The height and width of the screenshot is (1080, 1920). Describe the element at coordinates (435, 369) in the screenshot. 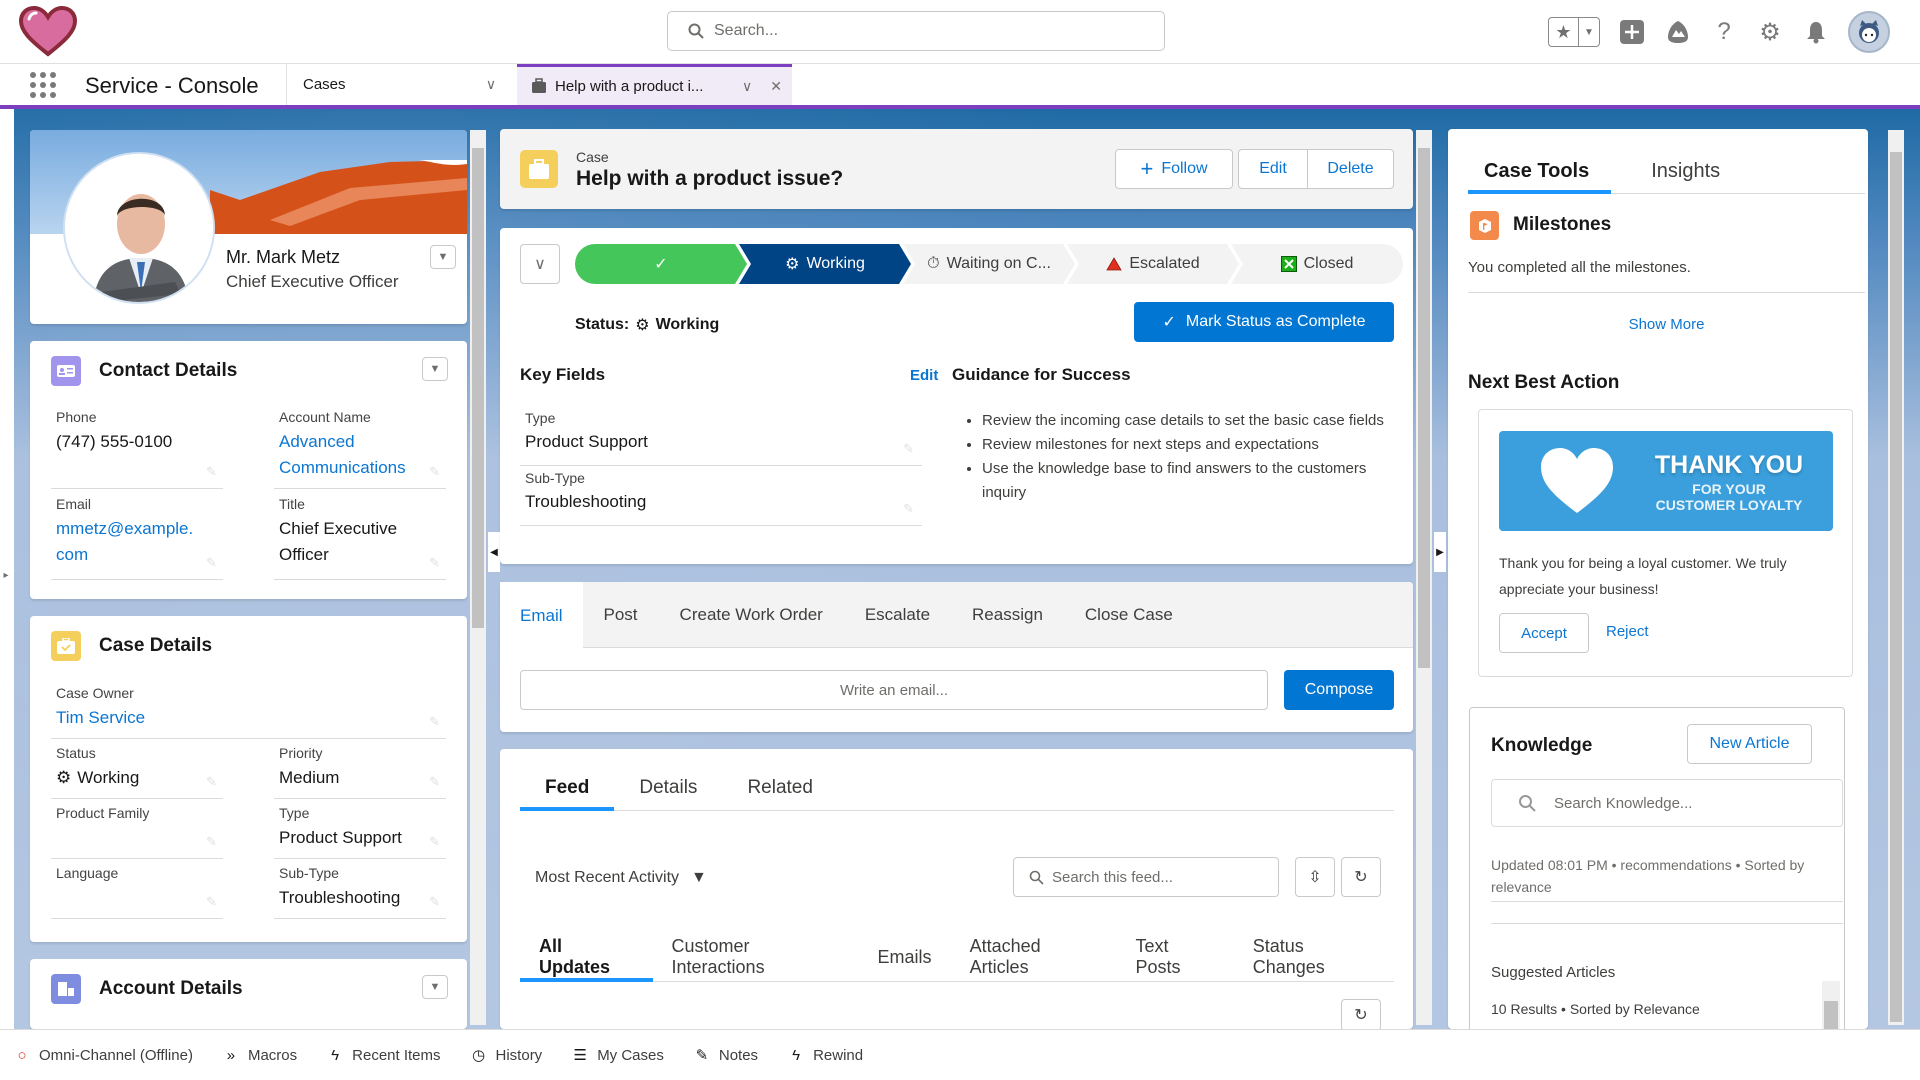

I see `contact-details-menu-icon: ▼` at that location.